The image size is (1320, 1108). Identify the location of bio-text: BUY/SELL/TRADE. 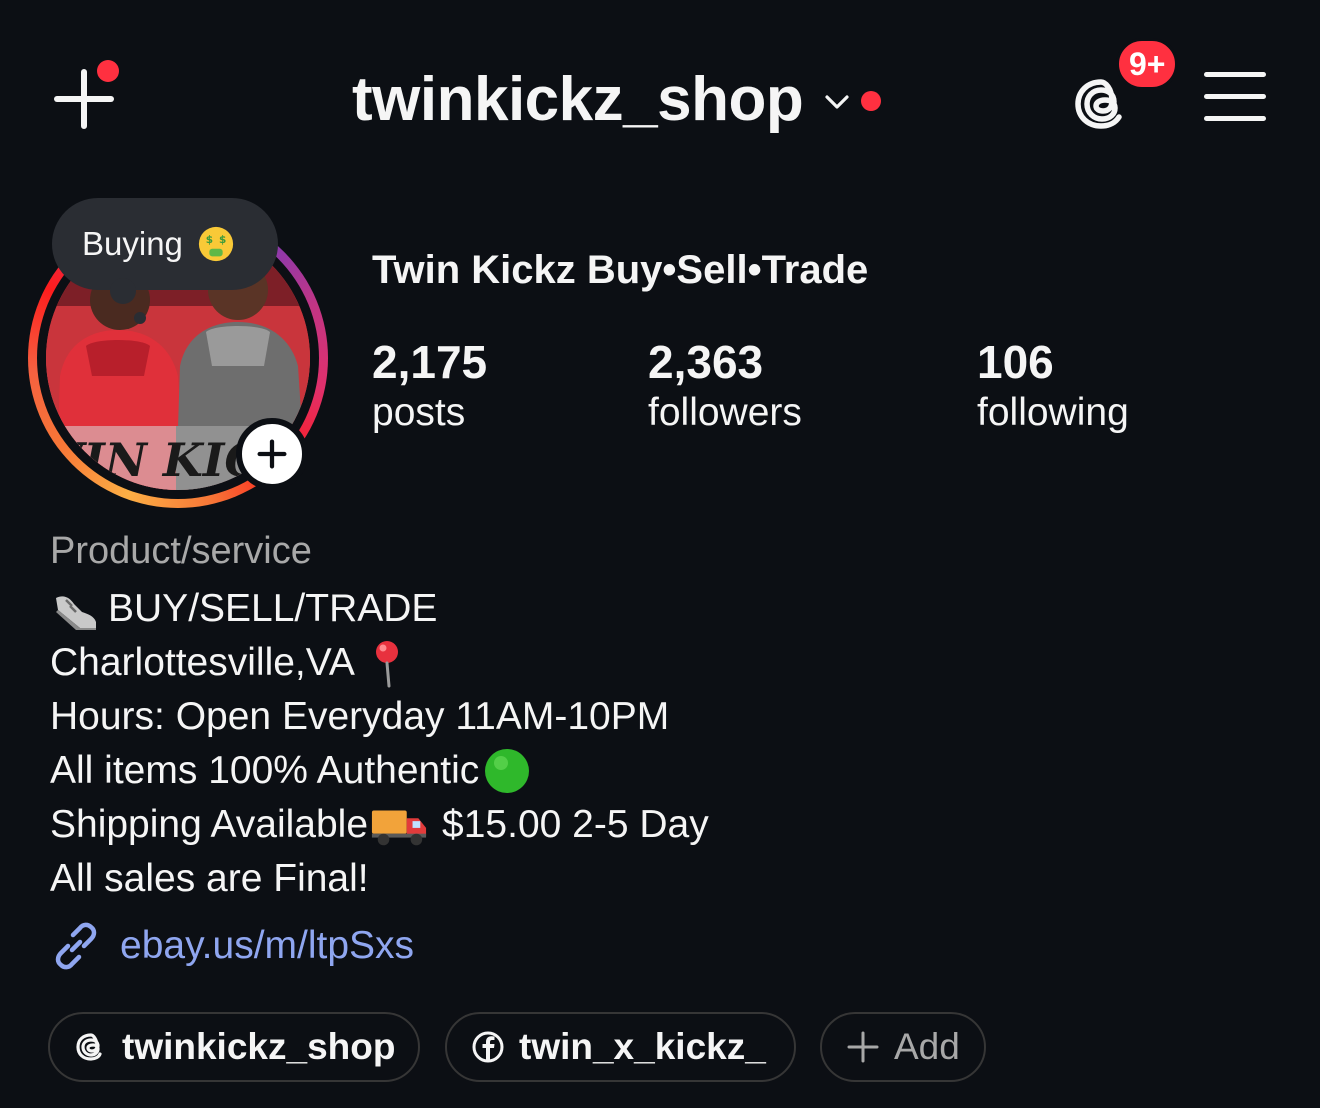
(273, 608).